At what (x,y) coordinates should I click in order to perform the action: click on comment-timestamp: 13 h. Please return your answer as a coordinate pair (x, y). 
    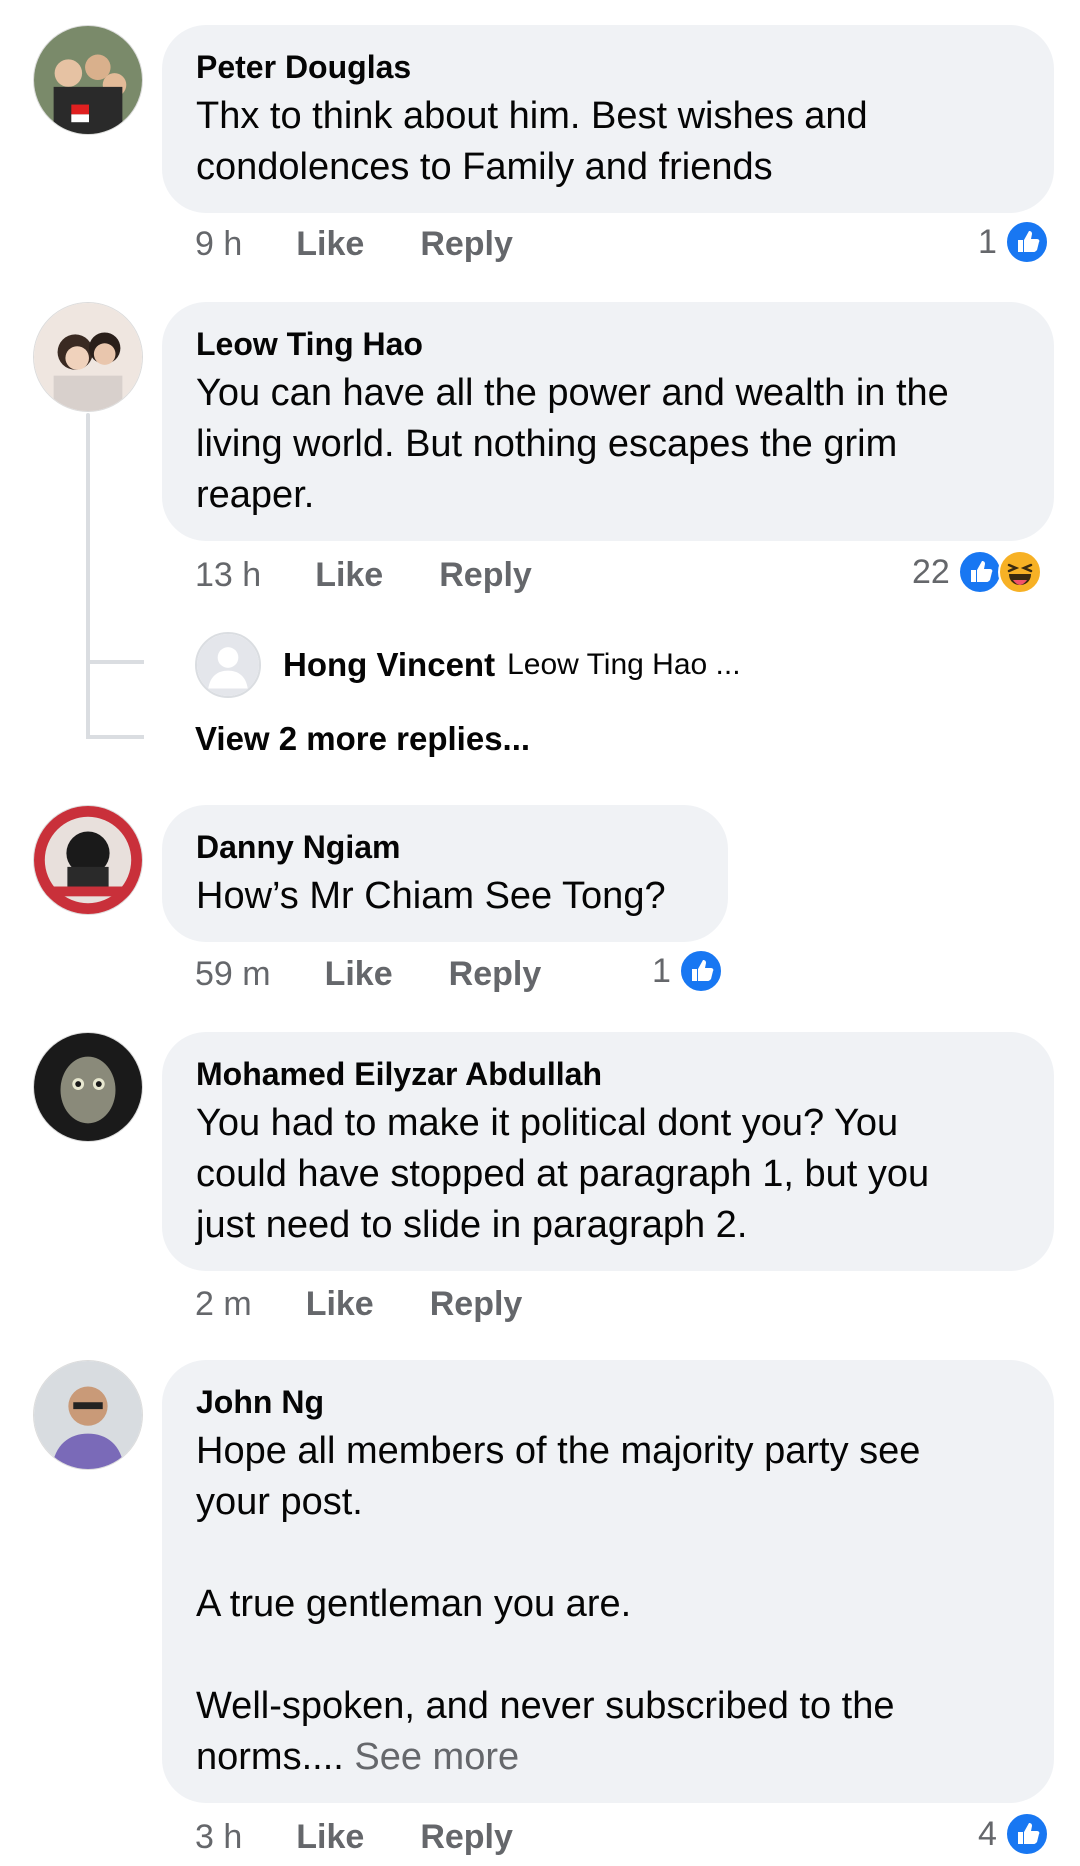
    Looking at the image, I should click on (228, 575).